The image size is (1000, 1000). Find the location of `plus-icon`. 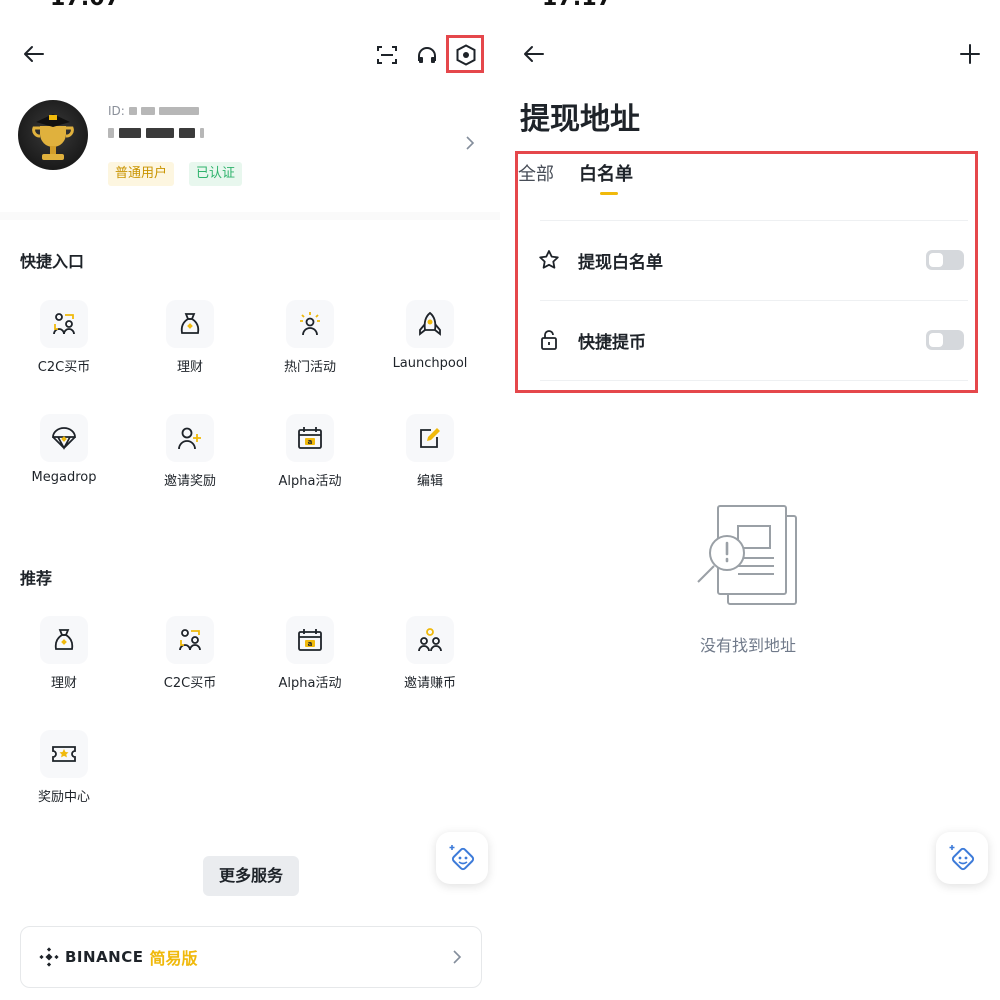

plus-icon is located at coordinates (970, 54).